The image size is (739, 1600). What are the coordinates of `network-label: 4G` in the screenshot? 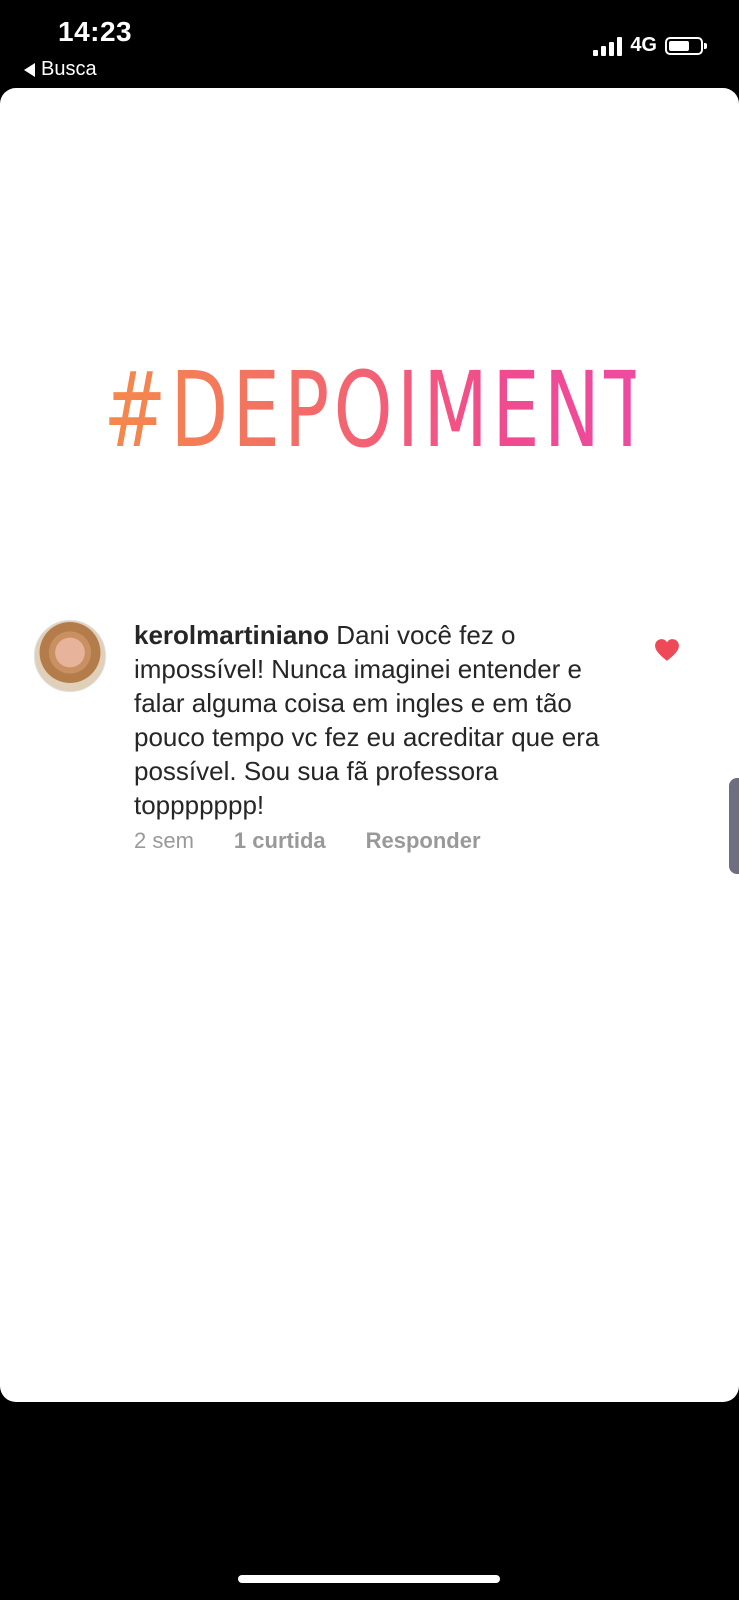 It's located at (643, 45).